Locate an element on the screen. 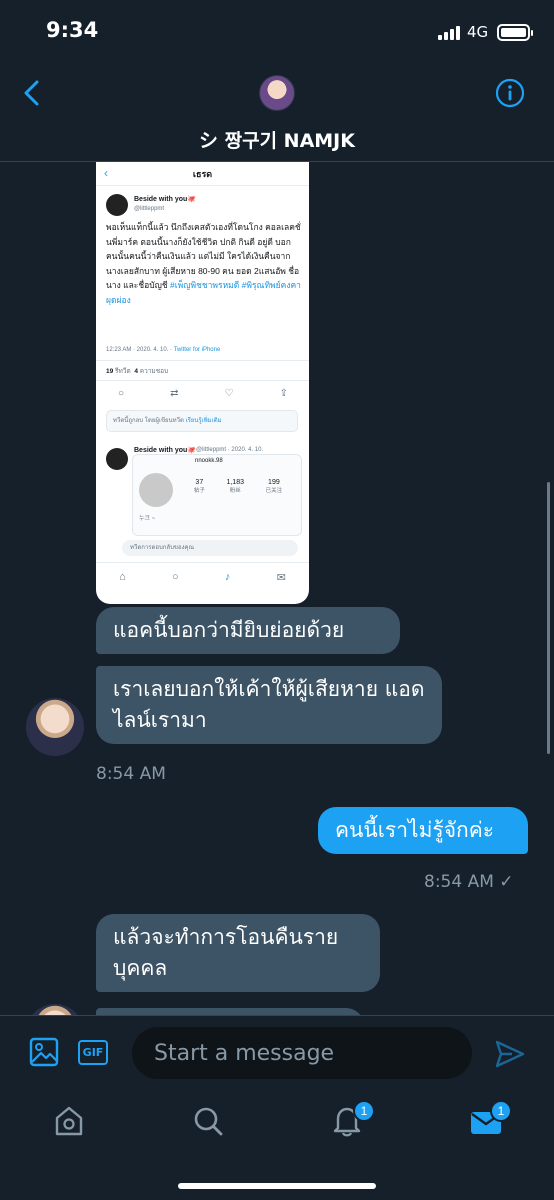 The width and height of the screenshot is (554, 1200). quoted-stat: 199 已关注 is located at coordinates (274, 486).